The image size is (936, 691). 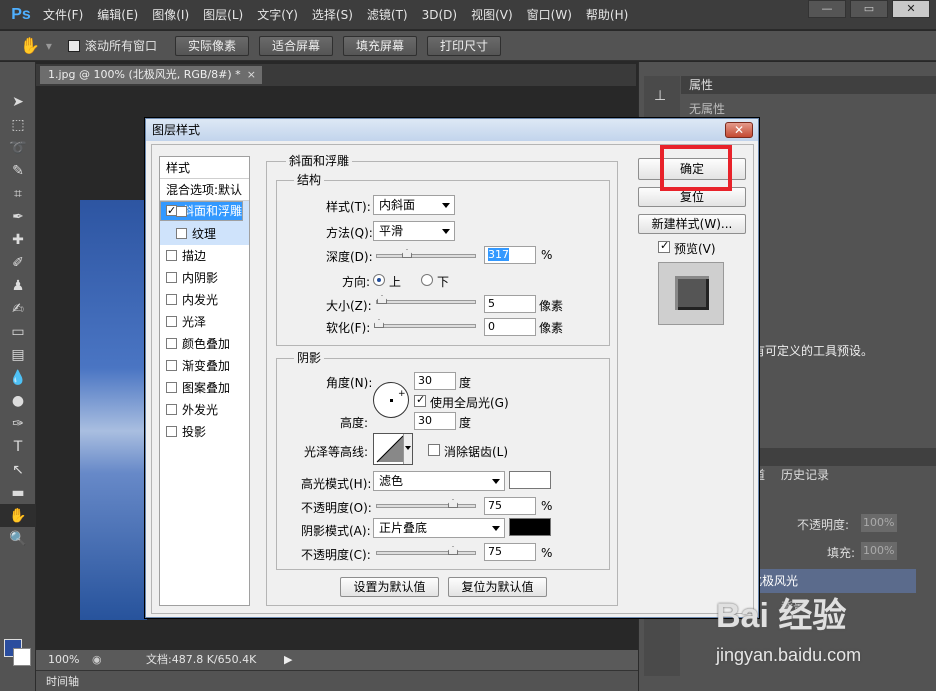 I want to click on style-item-10: 外发光, so click(x=204, y=410).